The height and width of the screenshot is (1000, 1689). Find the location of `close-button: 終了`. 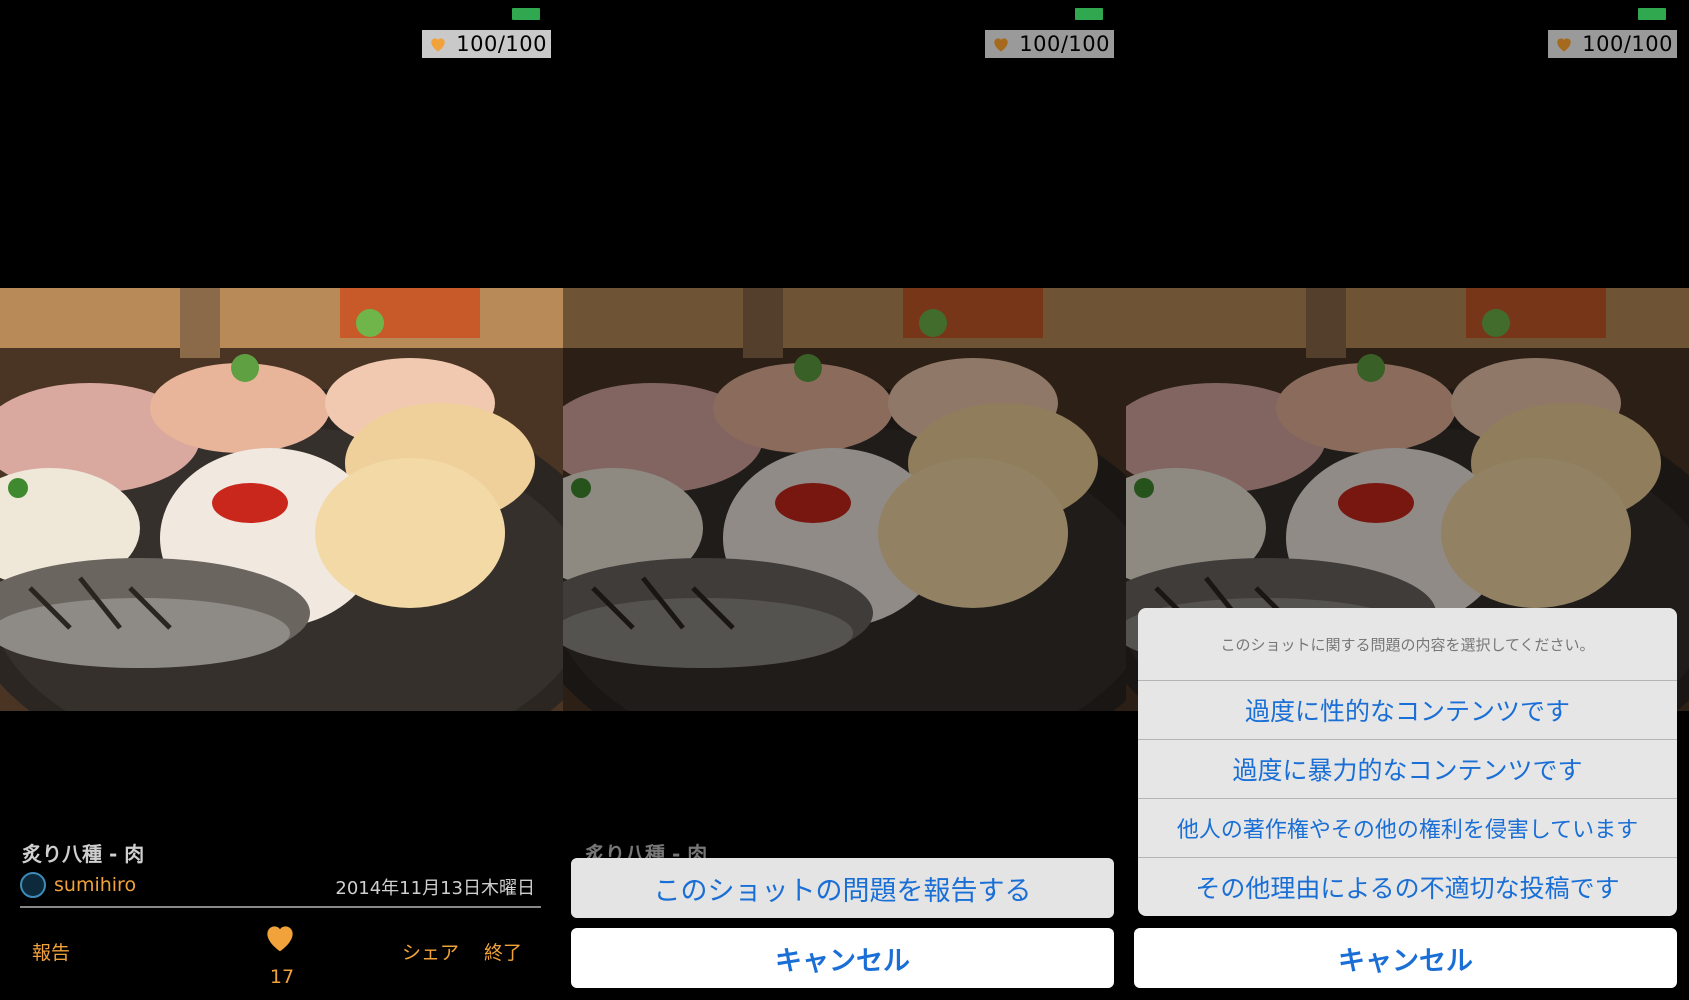

close-button: 終了 is located at coordinates (503, 951).